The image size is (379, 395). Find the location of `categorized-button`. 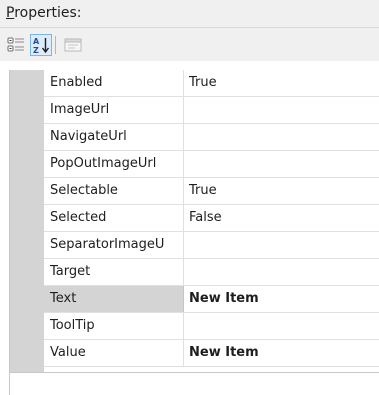

categorized-button is located at coordinates (16, 45).